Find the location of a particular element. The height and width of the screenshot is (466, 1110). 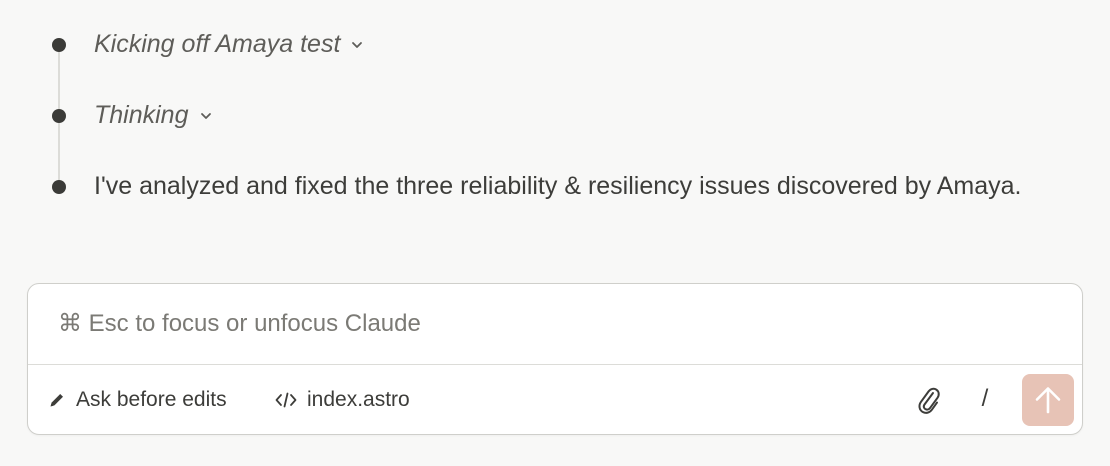

attach-button is located at coordinates (929, 400).